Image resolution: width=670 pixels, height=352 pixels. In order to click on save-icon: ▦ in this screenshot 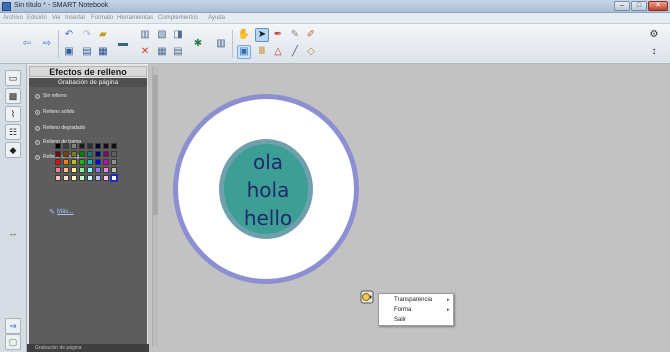, I will do `click(103, 52)`.